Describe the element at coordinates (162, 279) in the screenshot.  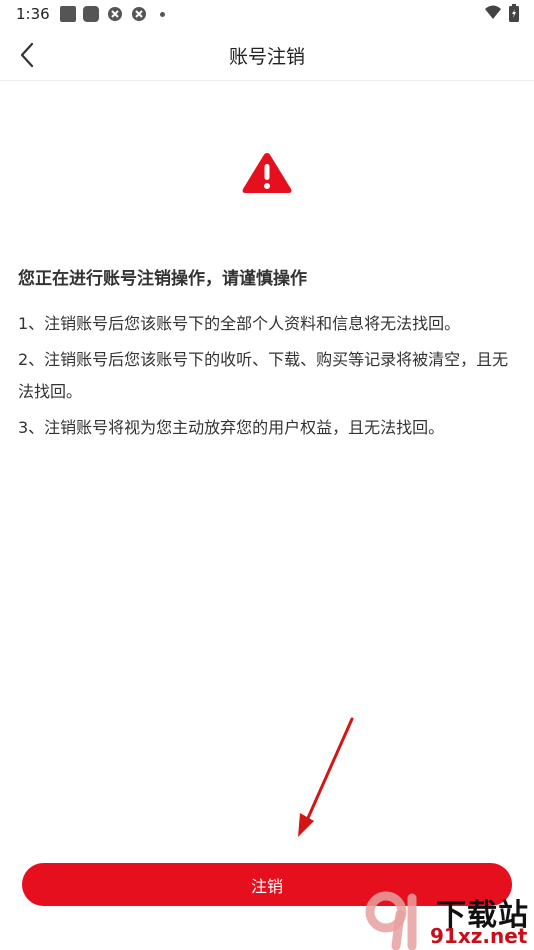
I see `warning-heading: 您正在进行账号注销操作，请谨慎操作` at that location.